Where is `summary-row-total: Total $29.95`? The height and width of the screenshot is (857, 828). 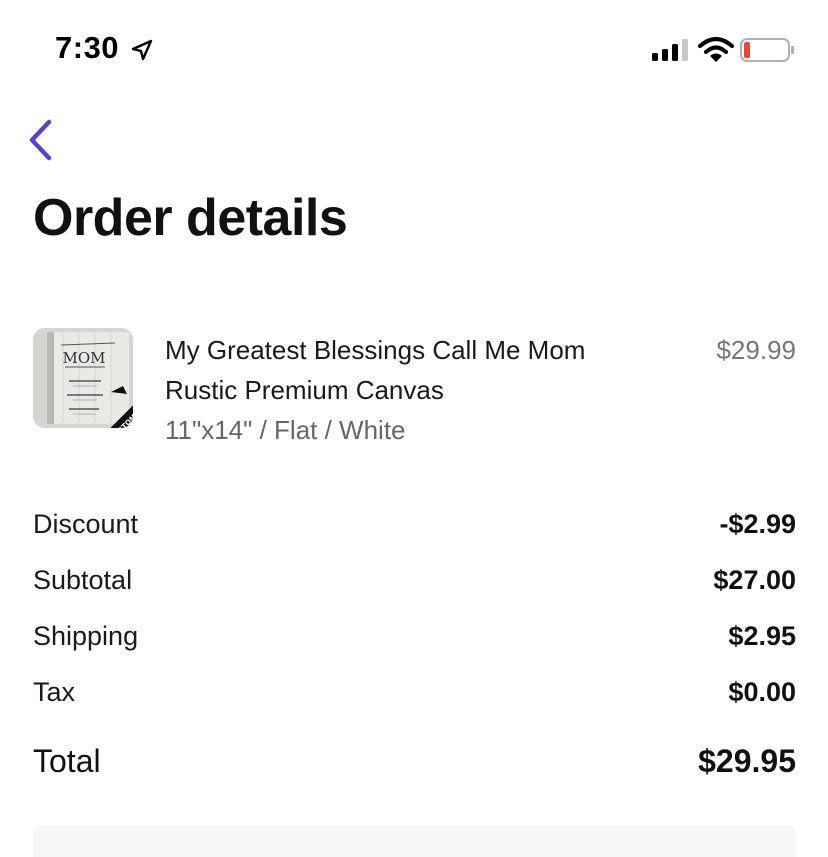 summary-row-total: Total $29.95 is located at coordinates (414, 761).